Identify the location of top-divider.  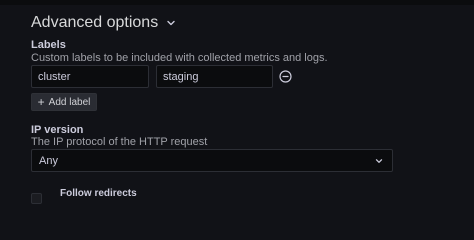
(237, 2).